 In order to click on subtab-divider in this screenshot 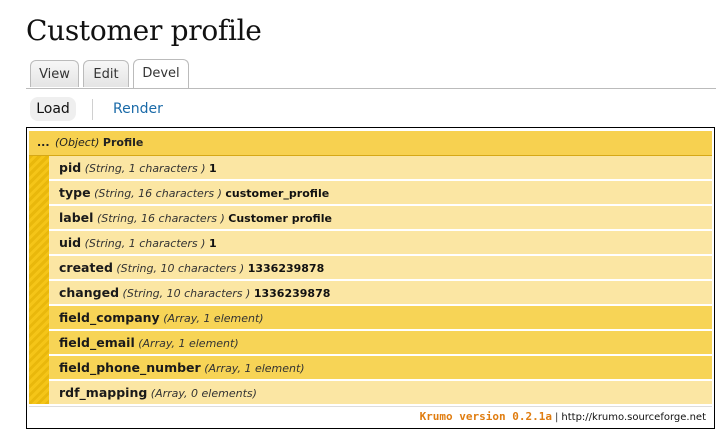, I will do `click(92, 109)`.